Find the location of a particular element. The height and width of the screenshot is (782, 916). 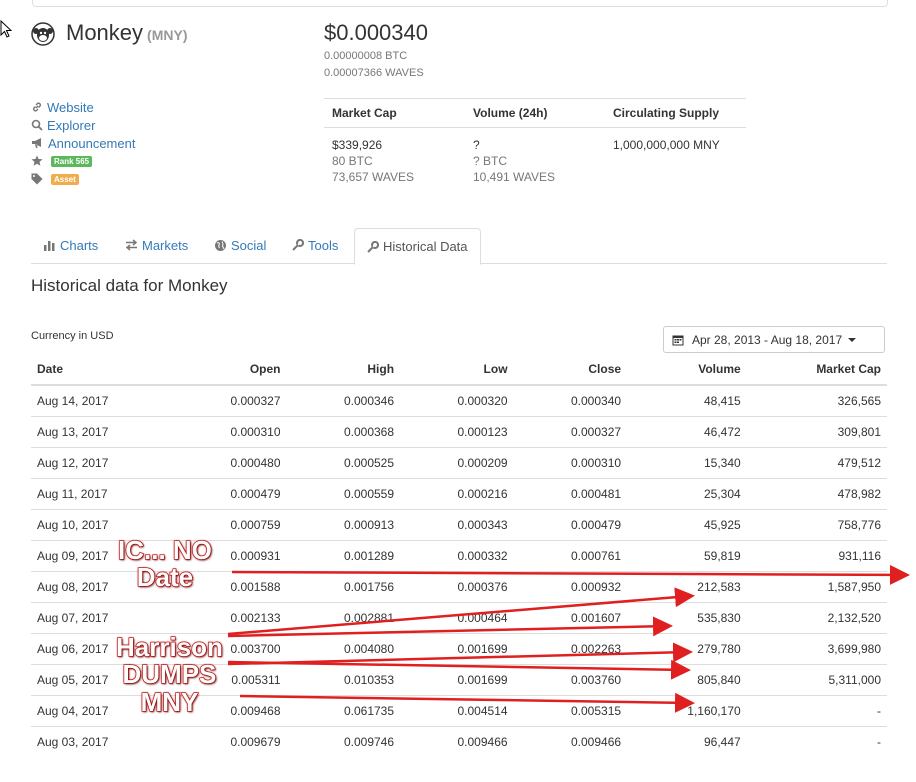

explorer-link: Explorer is located at coordinates (83, 125).